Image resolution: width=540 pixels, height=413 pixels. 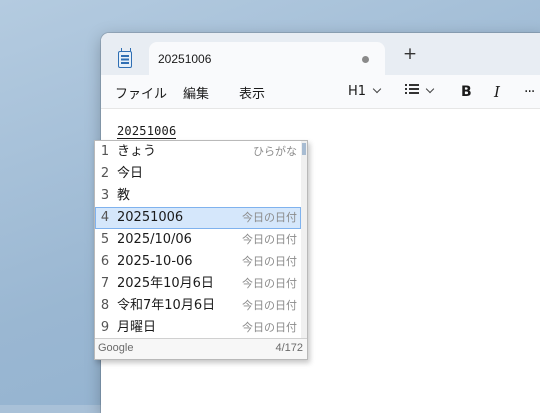 I want to click on candidate-text: 教, so click(x=124, y=195).